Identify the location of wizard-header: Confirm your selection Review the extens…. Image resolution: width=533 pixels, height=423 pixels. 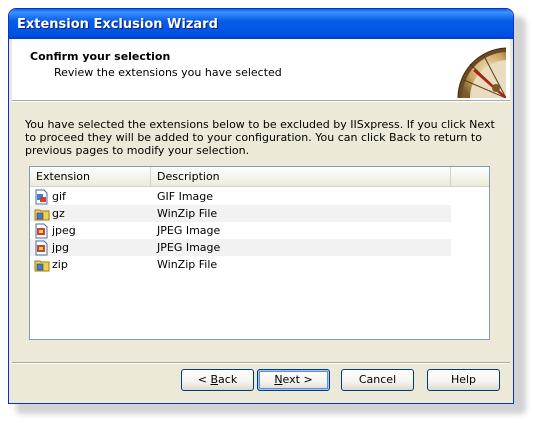
(261, 69).